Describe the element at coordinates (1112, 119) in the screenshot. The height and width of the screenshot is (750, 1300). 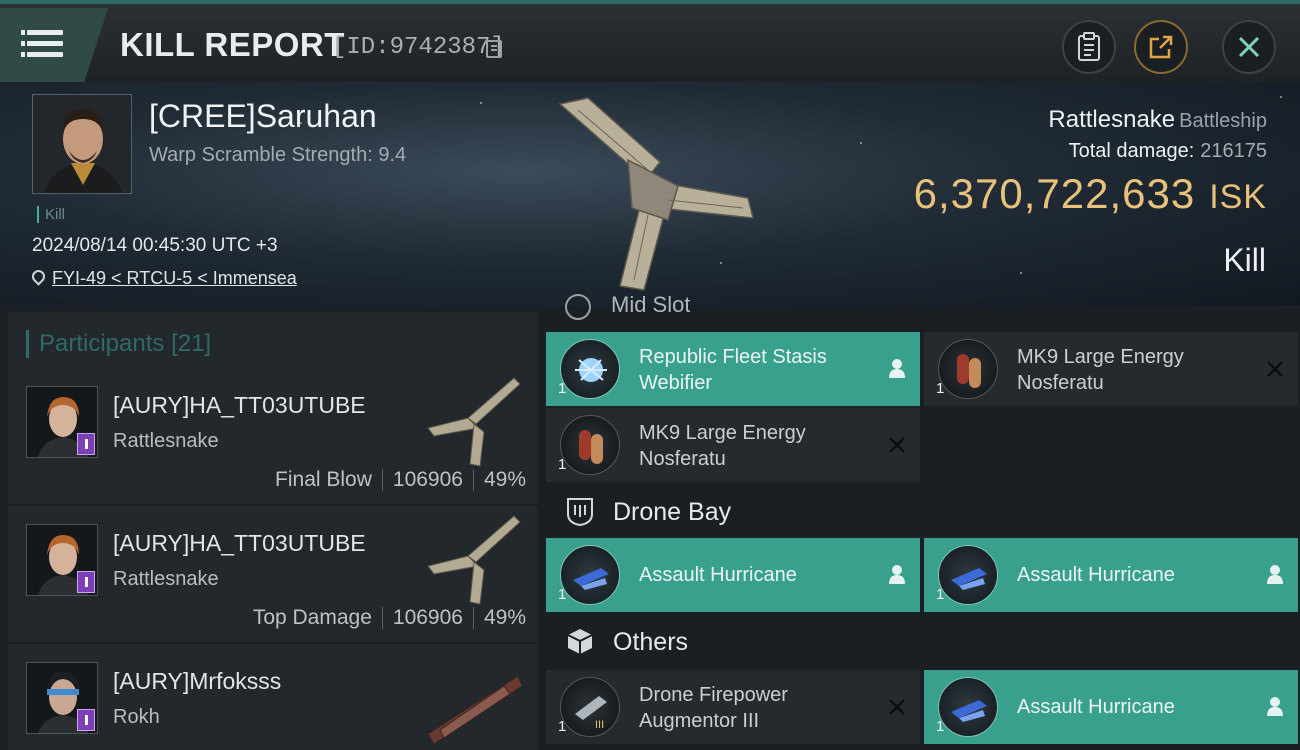
I see `ship-name: Rattlesnake` at that location.